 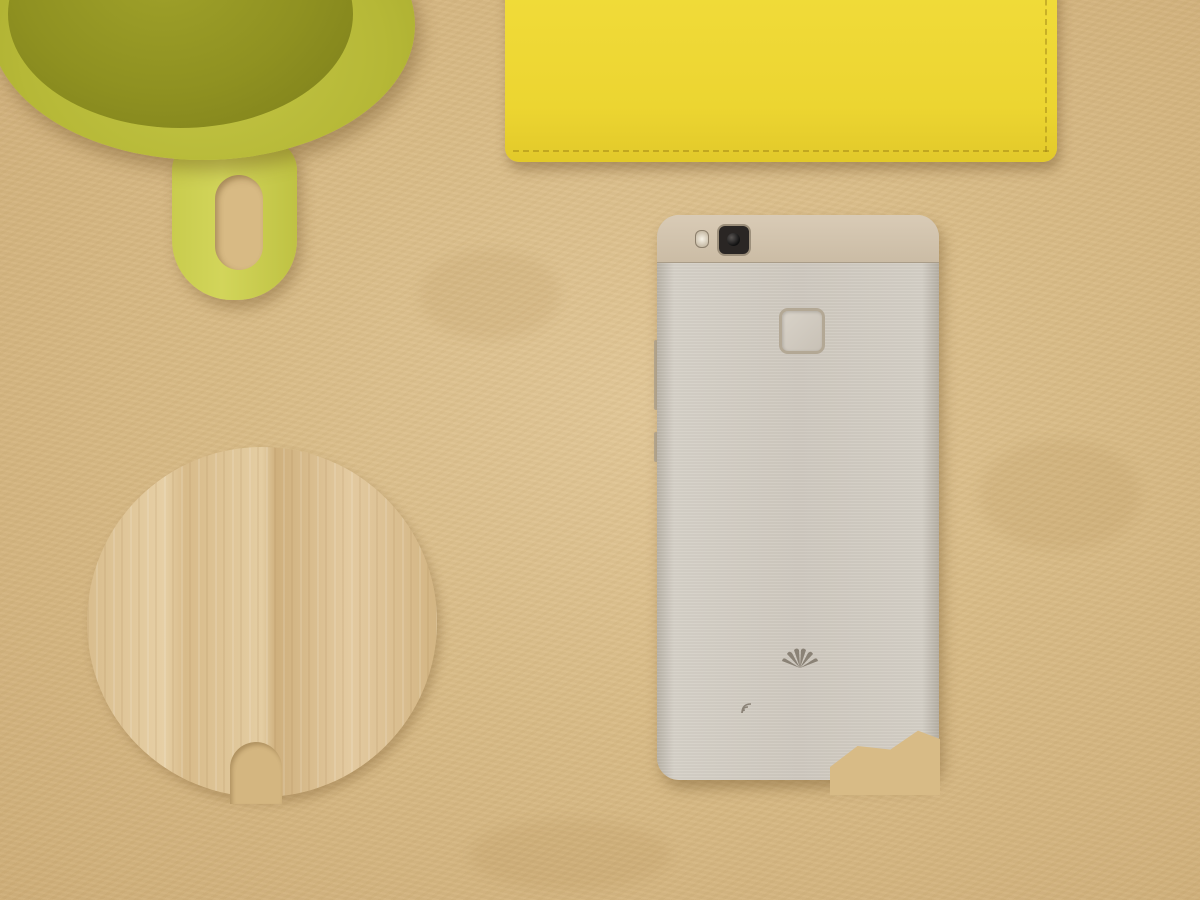 I want to click on notebook-icon, so click(x=781, y=81).